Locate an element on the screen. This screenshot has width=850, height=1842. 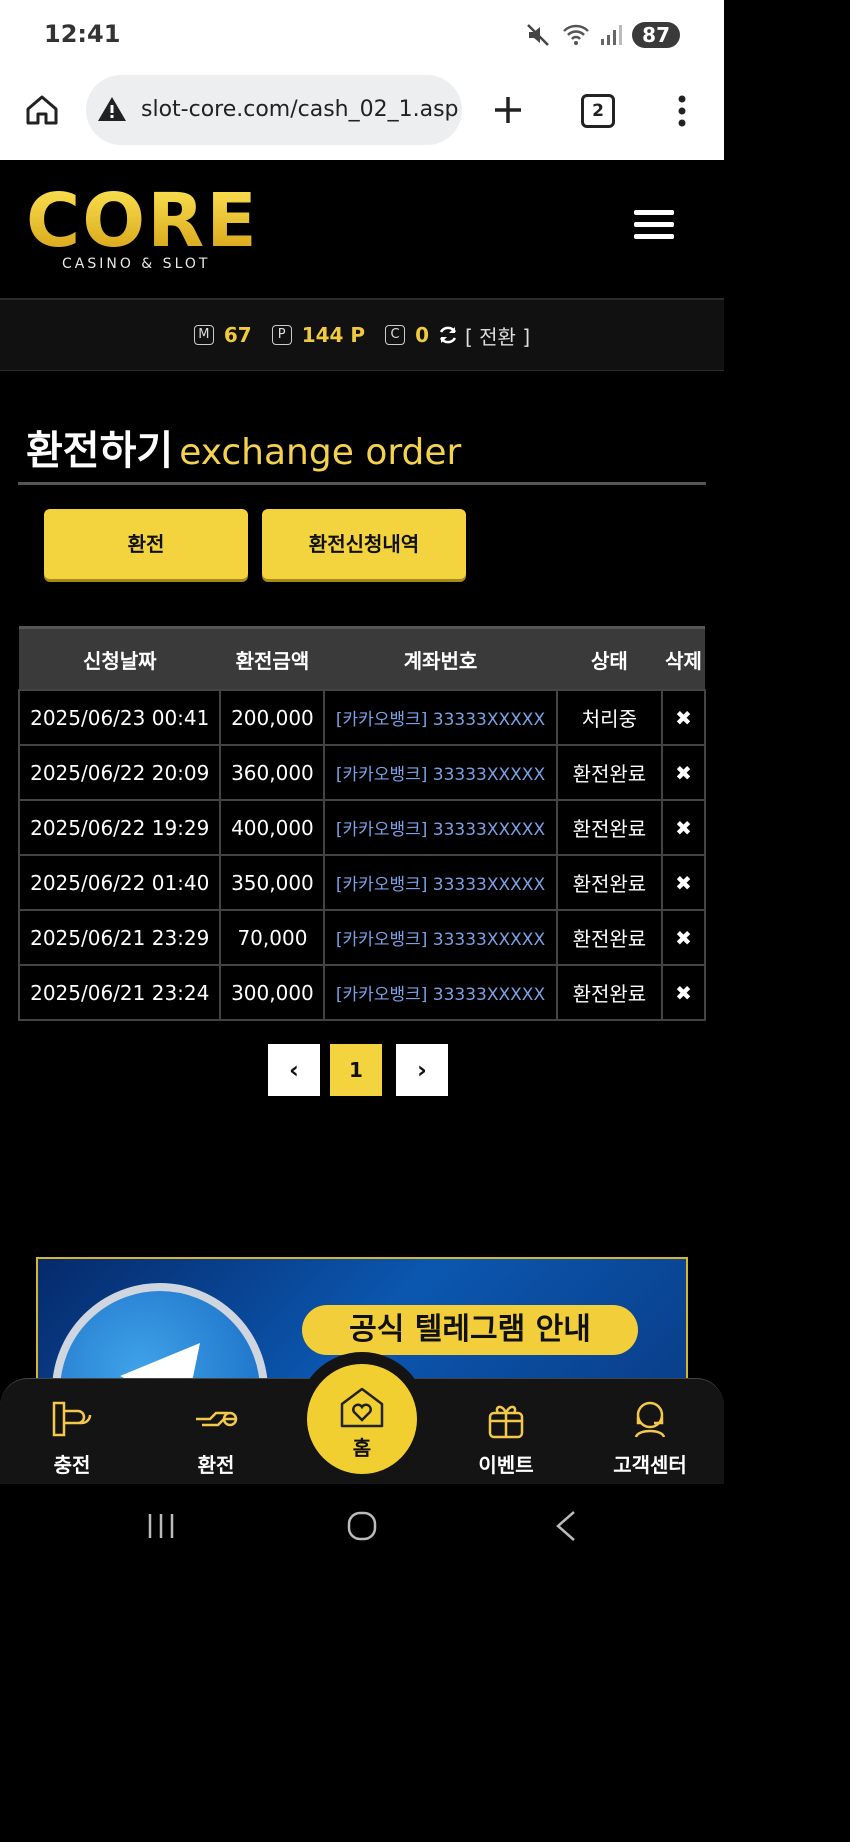
header-account: 계좌번호 is located at coordinates (440, 658).